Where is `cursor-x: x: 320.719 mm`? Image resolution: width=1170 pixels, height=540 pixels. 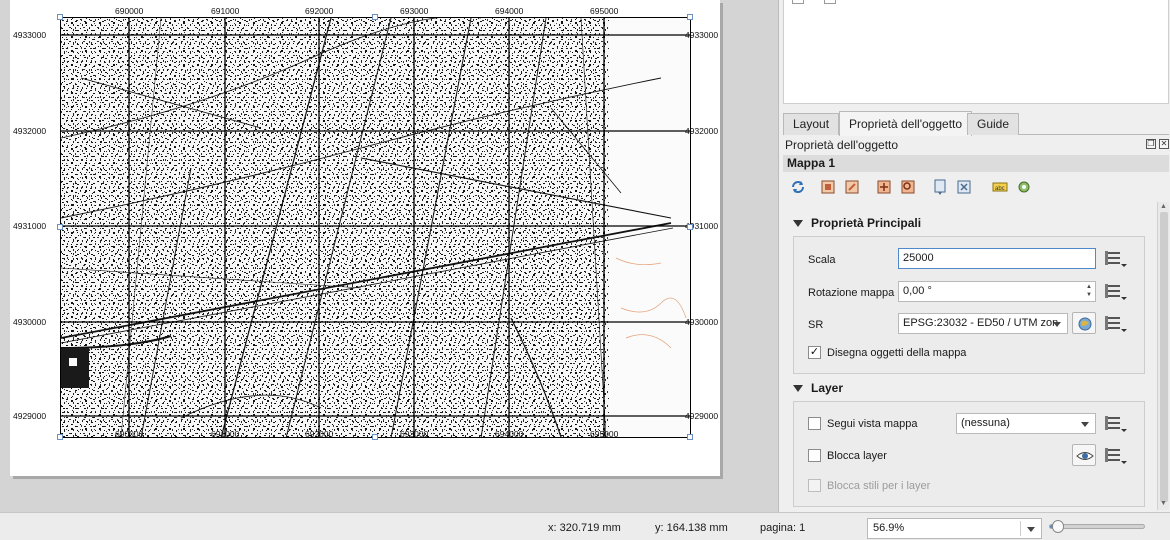 cursor-x: x: 320.719 mm is located at coordinates (584, 528).